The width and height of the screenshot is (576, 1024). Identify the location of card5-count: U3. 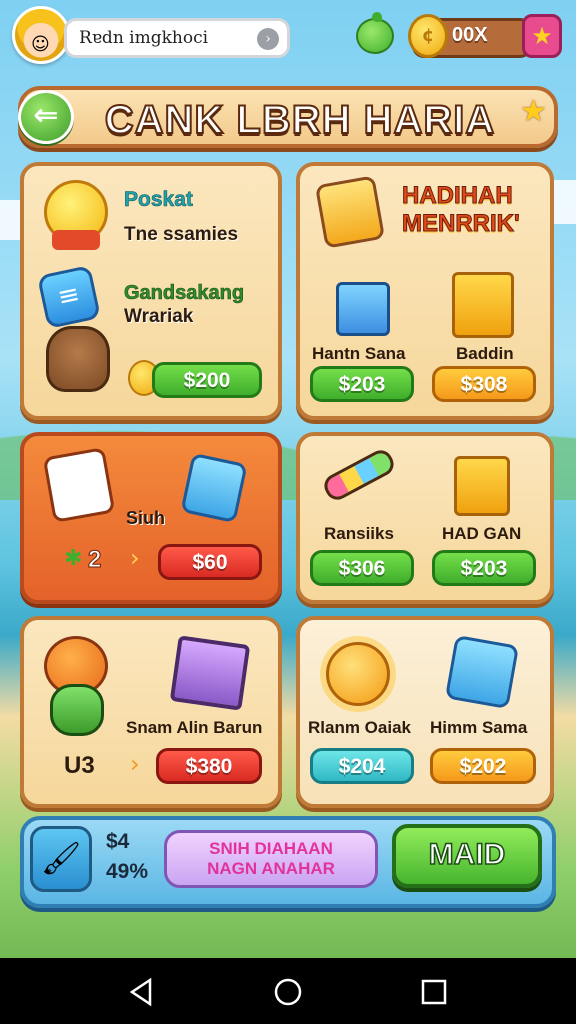
(79, 765).